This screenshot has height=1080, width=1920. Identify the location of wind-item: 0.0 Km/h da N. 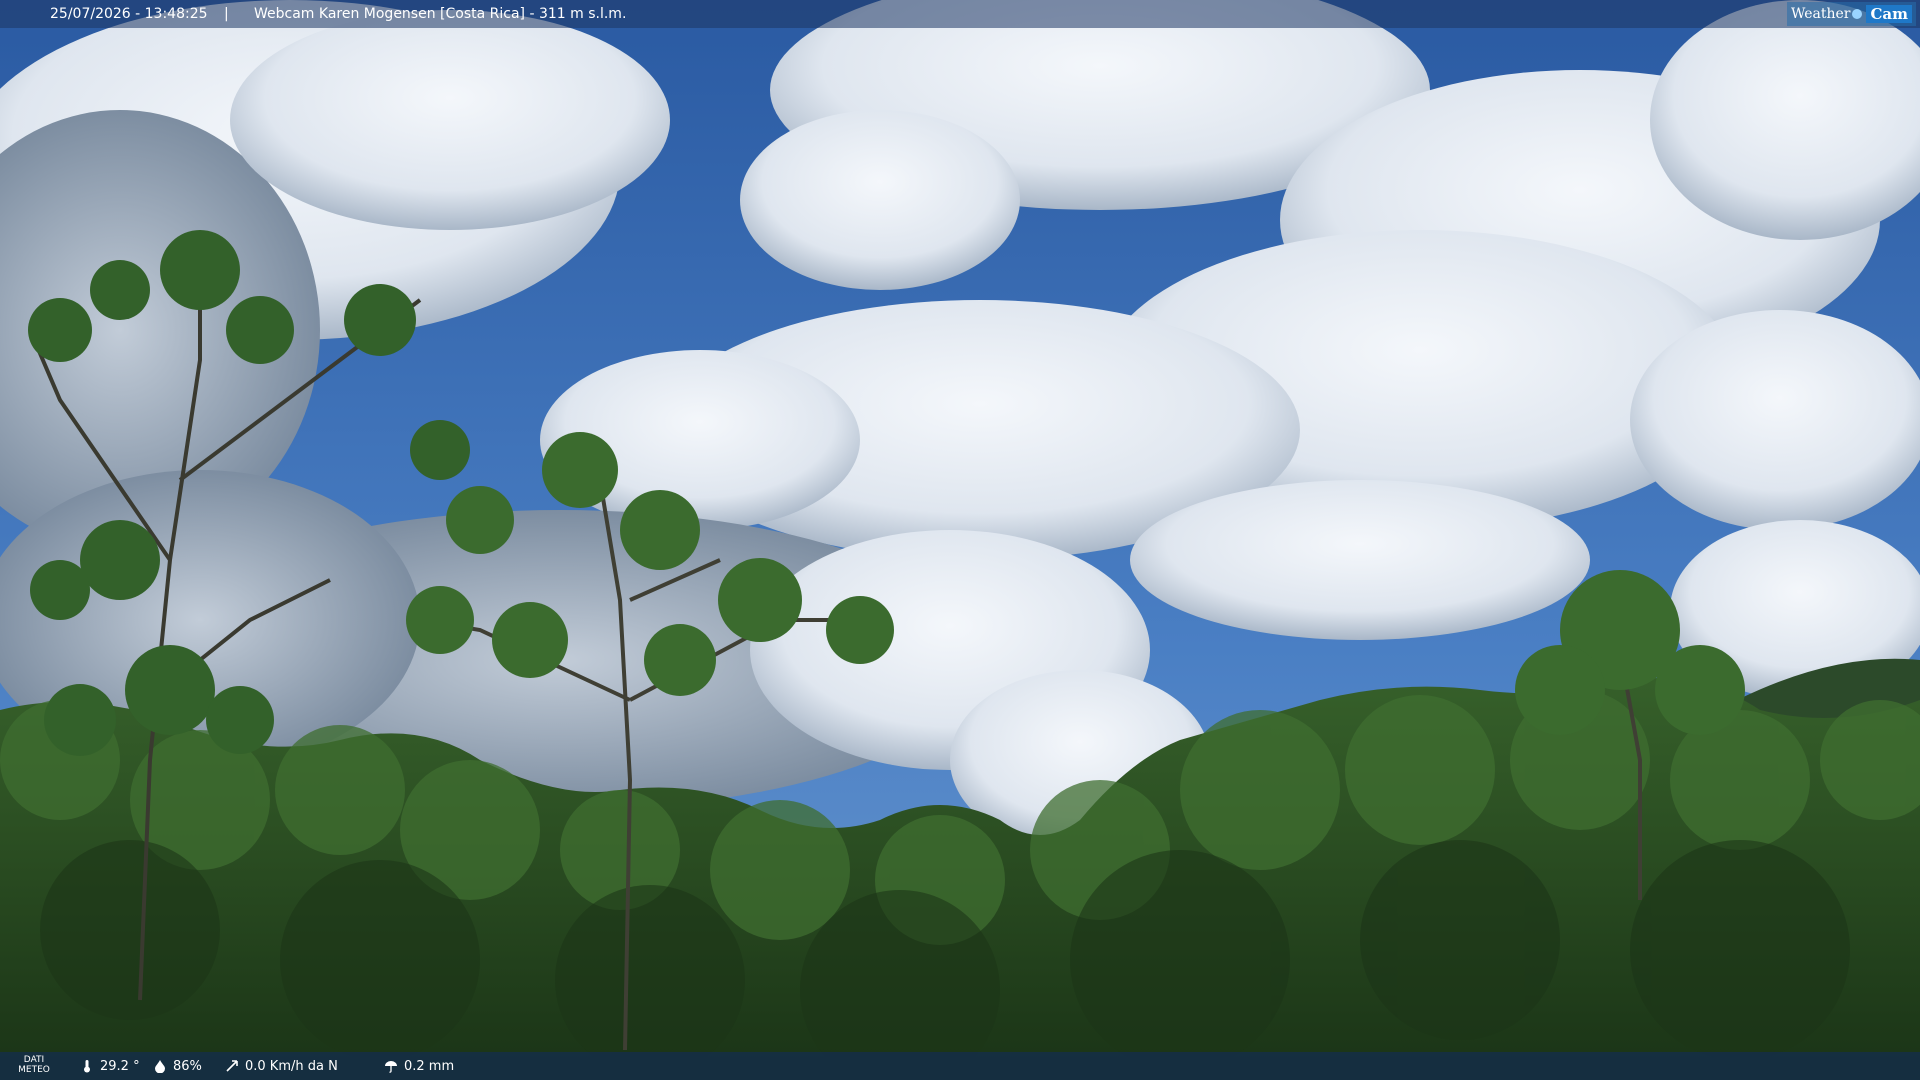
(281, 1066).